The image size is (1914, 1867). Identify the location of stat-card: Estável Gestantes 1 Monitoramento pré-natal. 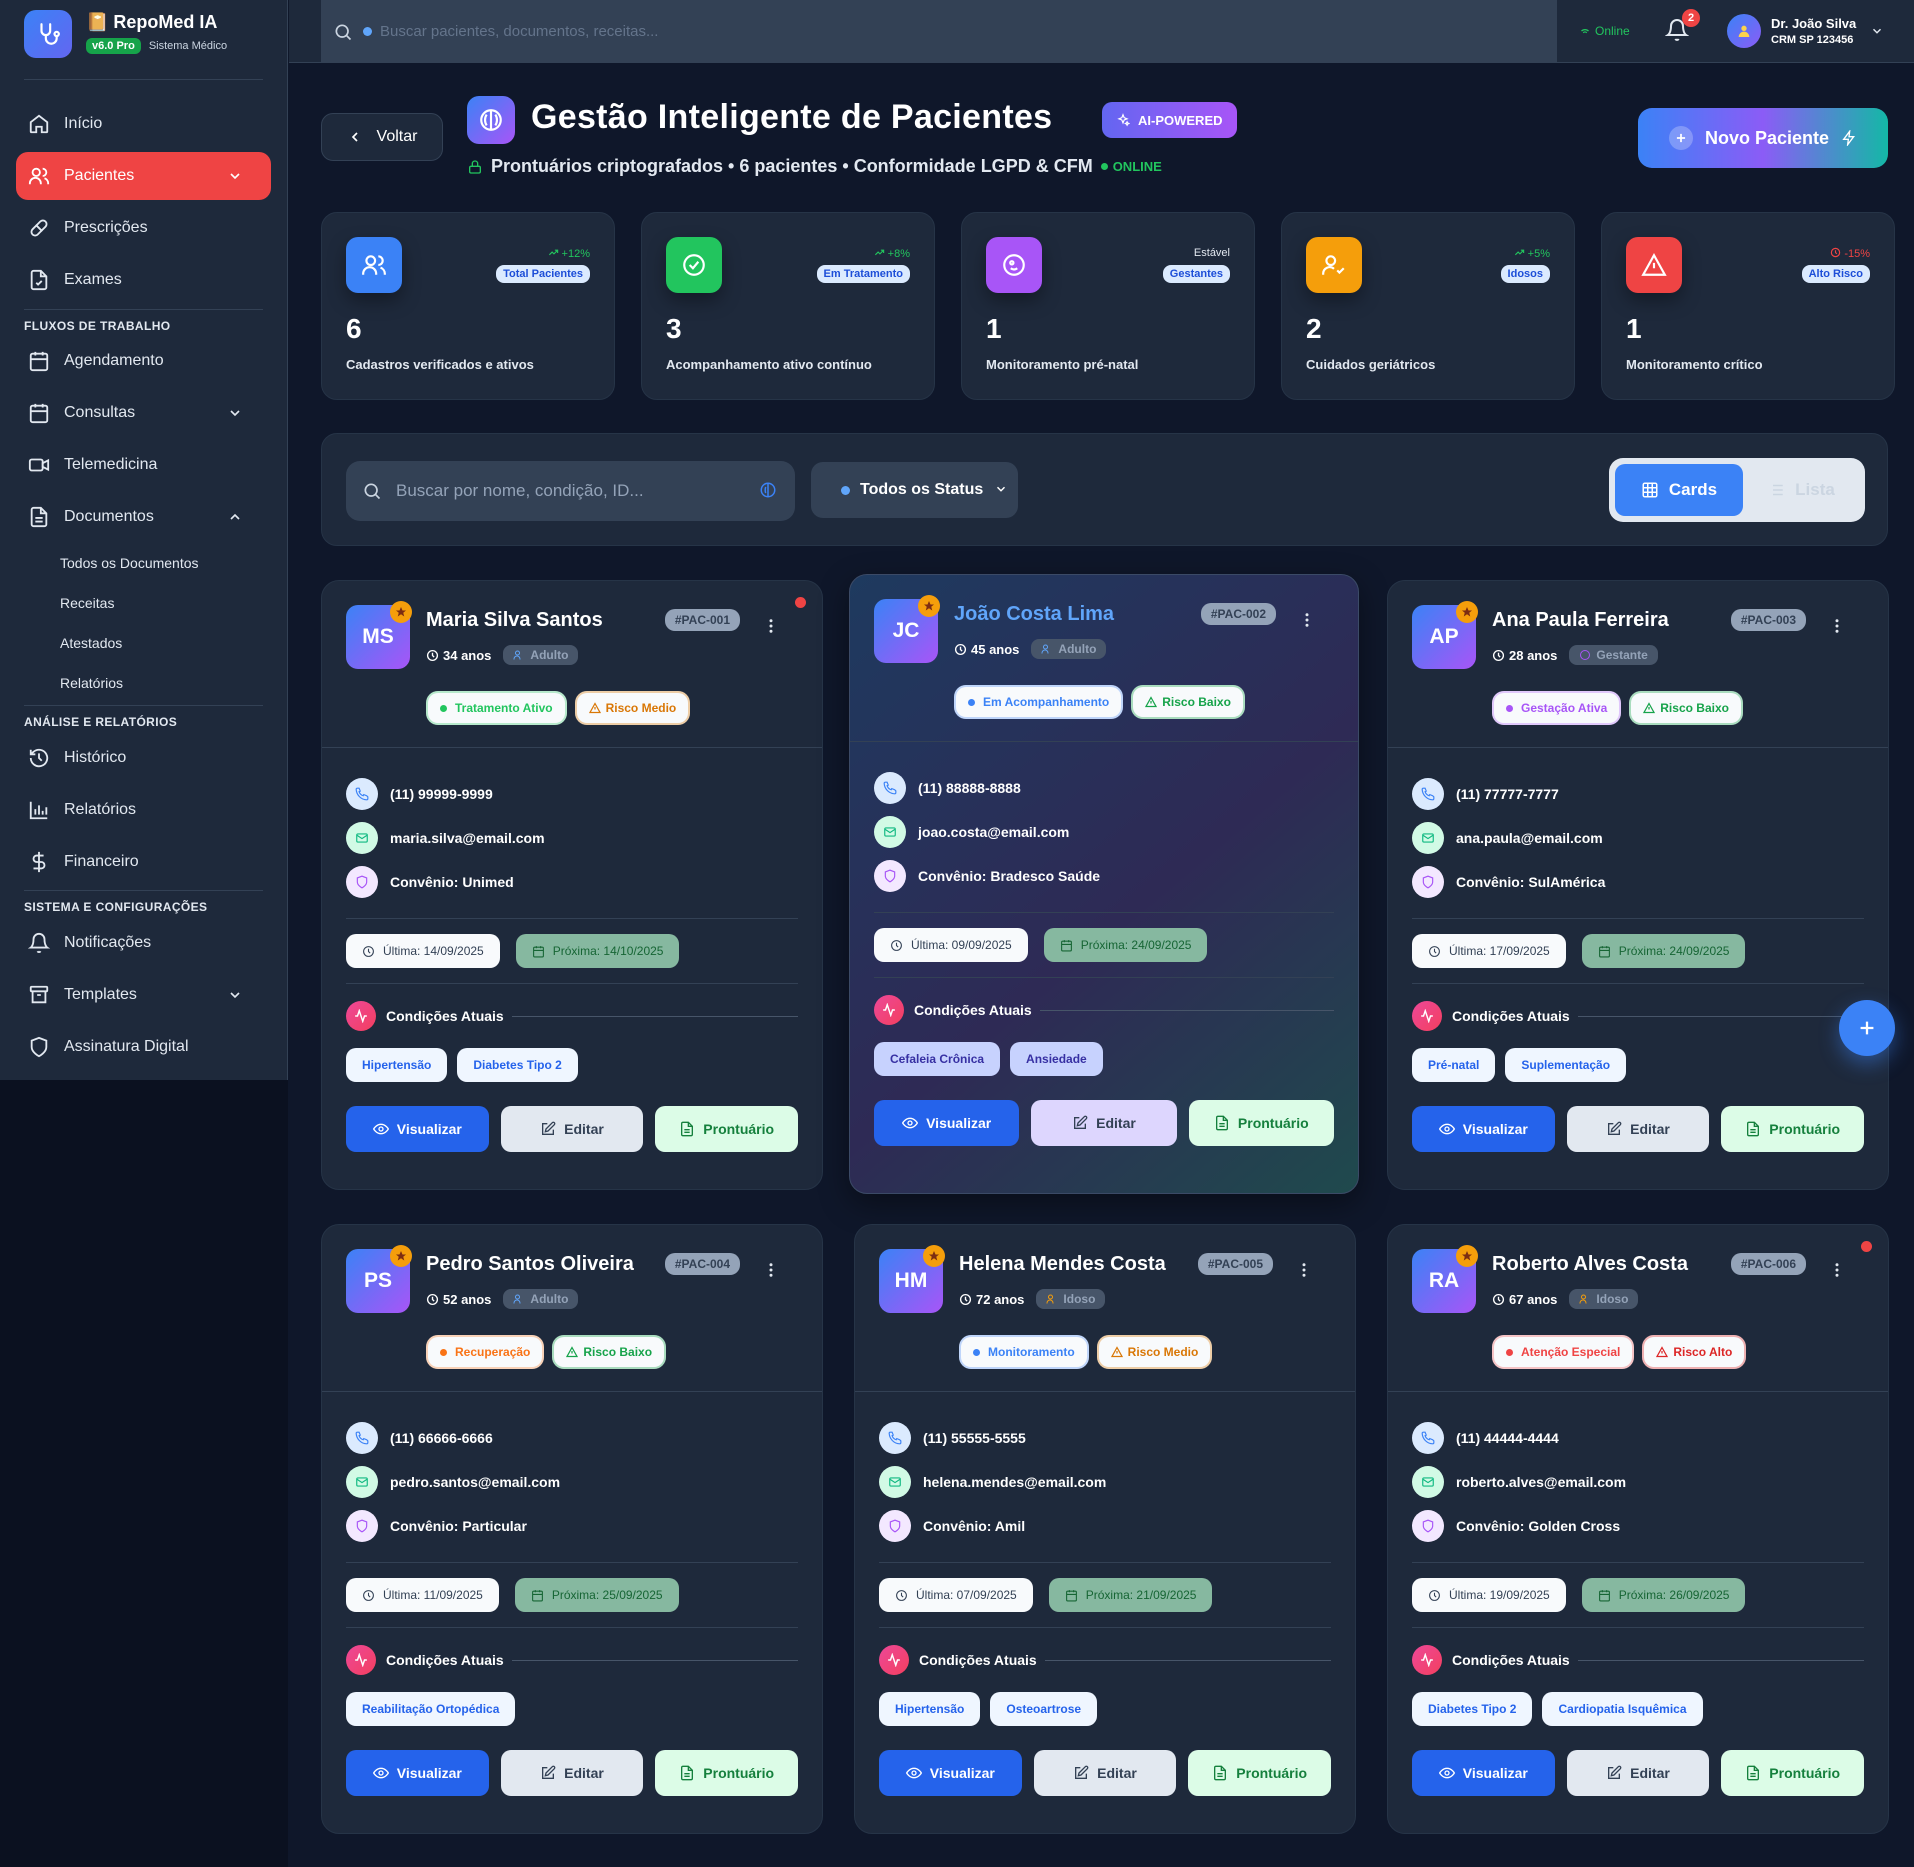
(1108, 306).